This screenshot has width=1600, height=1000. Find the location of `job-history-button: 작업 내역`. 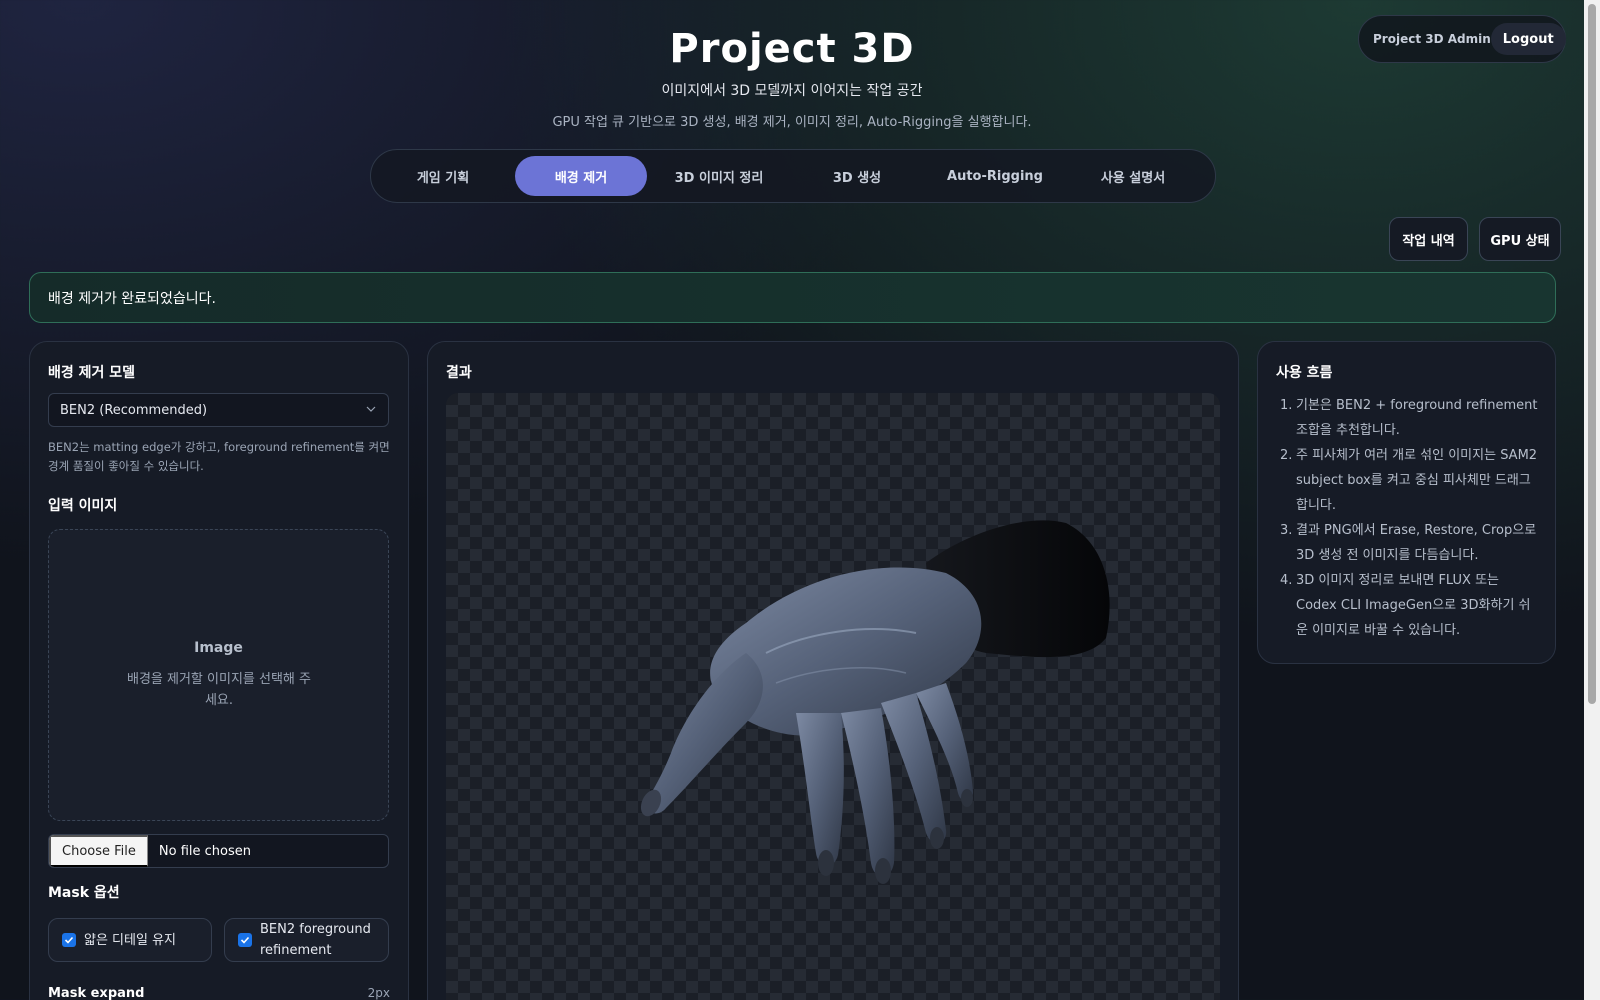

job-history-button: 작업 내역 is located at coordinates (1428, 239).